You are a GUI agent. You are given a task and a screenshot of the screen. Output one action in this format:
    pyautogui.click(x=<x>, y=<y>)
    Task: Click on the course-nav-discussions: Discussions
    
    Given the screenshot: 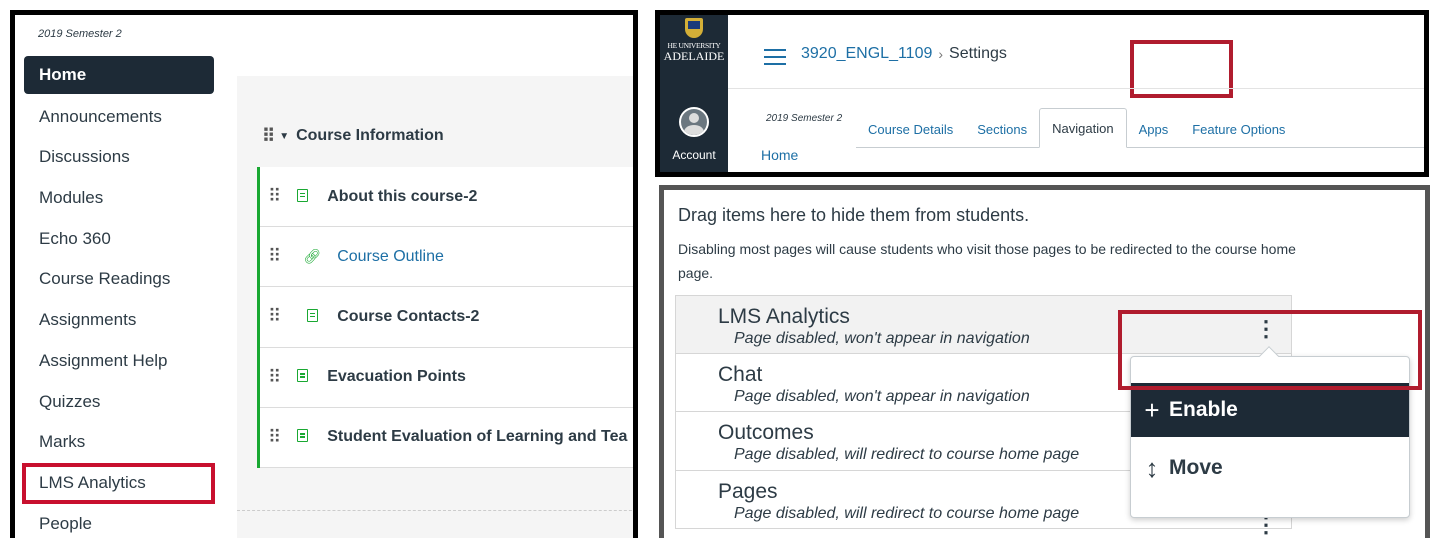 What is the action you would take?
    pyautogui.click(x=119, y=157)
    